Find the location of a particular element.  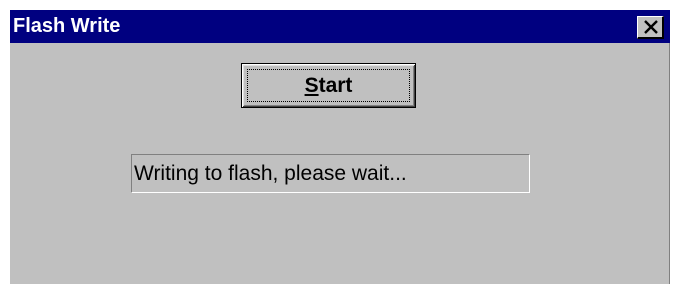

start-button-label: Start is located at coordinates (328, 85).